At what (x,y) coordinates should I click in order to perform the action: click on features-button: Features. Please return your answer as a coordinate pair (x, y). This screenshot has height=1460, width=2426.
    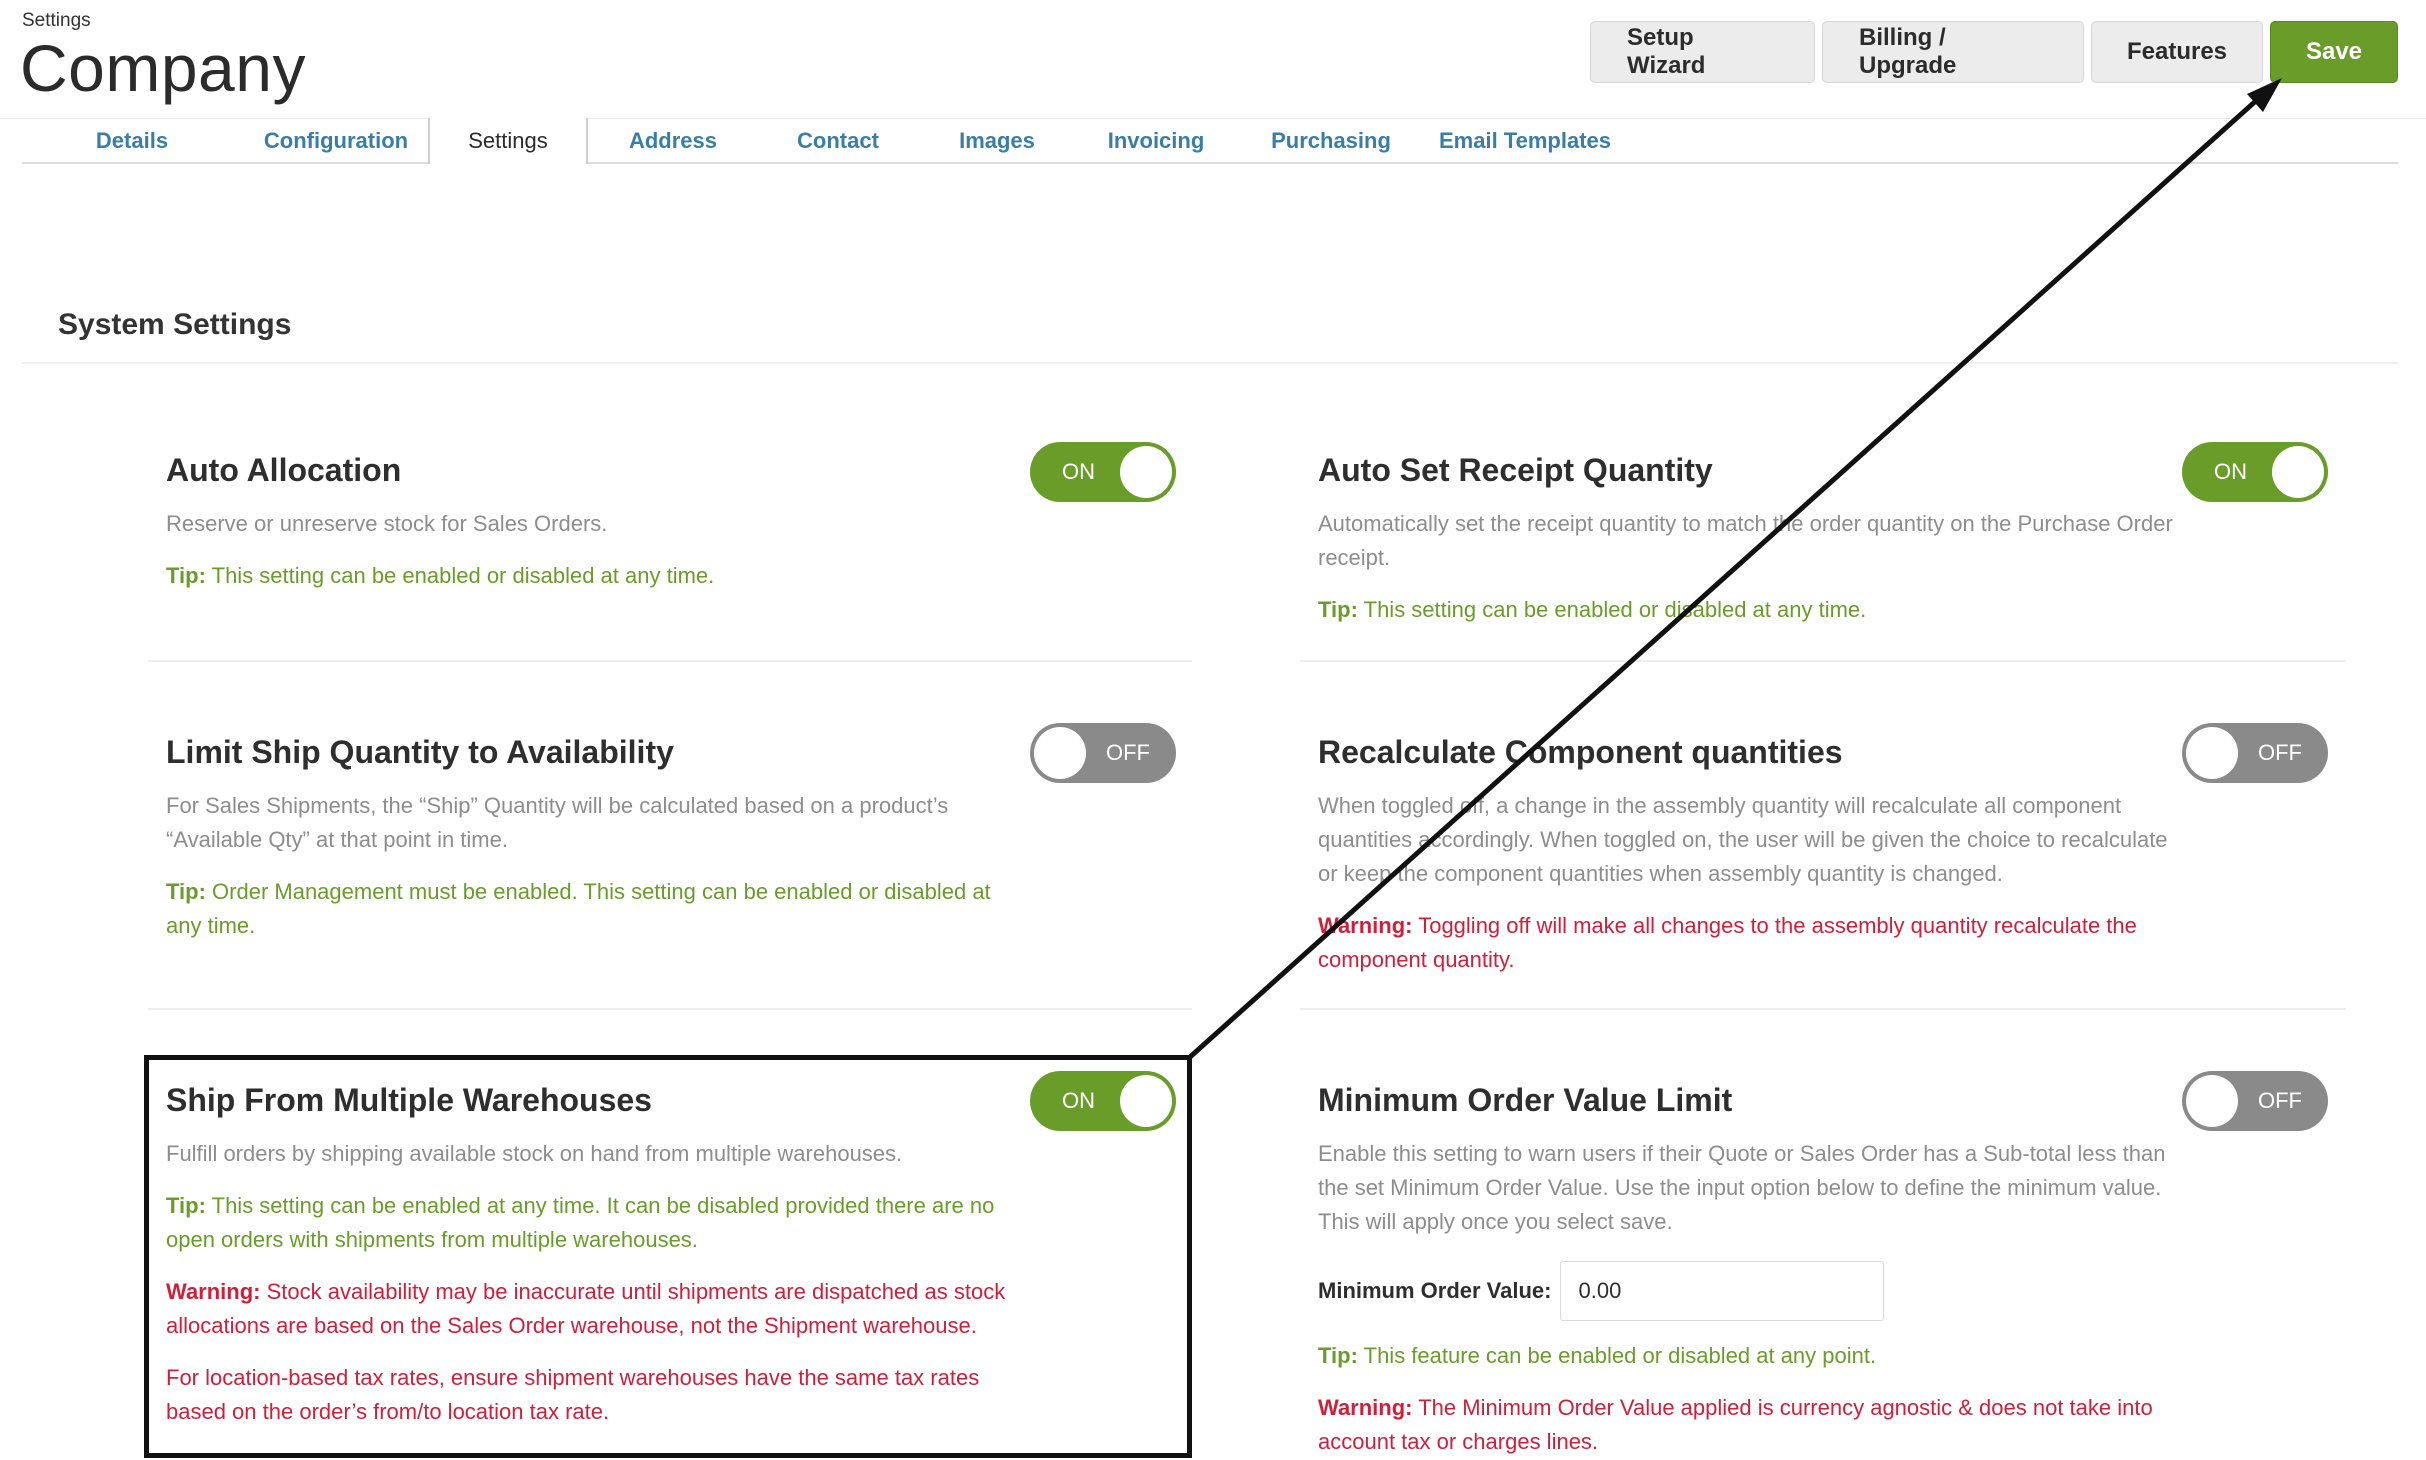
    Looking at the image, I should click on (2177, 52).